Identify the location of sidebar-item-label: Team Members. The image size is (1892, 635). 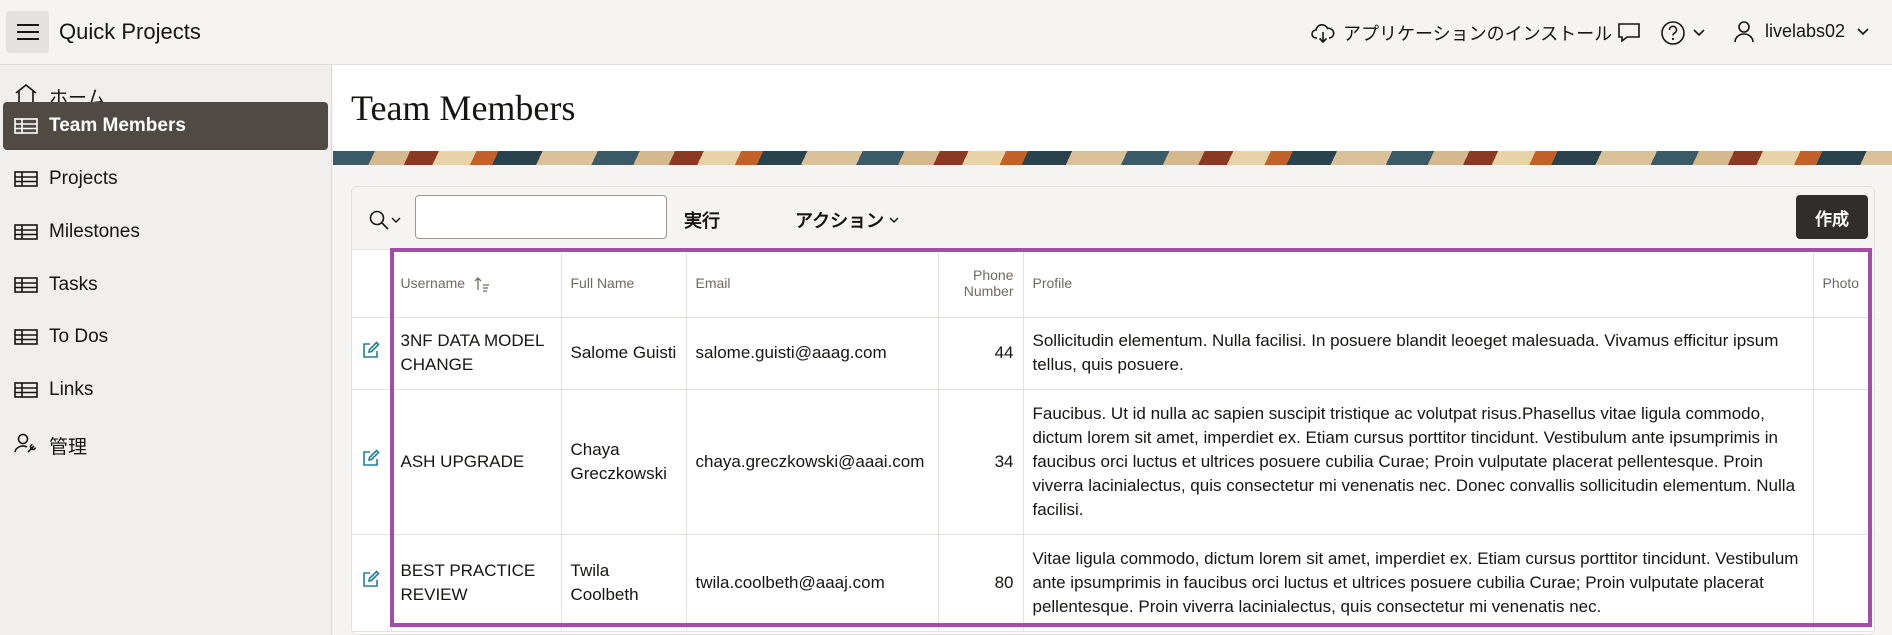
(117, 125).